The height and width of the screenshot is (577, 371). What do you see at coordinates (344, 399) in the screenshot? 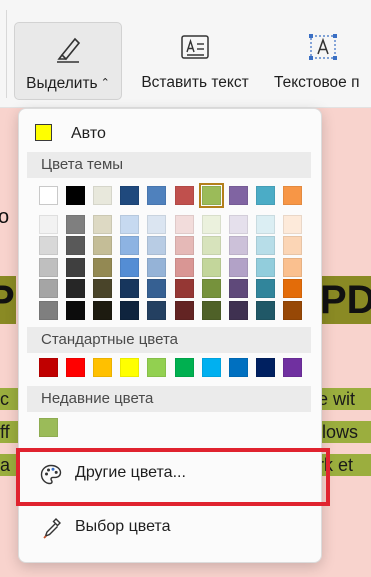
I see `highlighted-line-fragment: e wit` at bounding box center [344, 399].